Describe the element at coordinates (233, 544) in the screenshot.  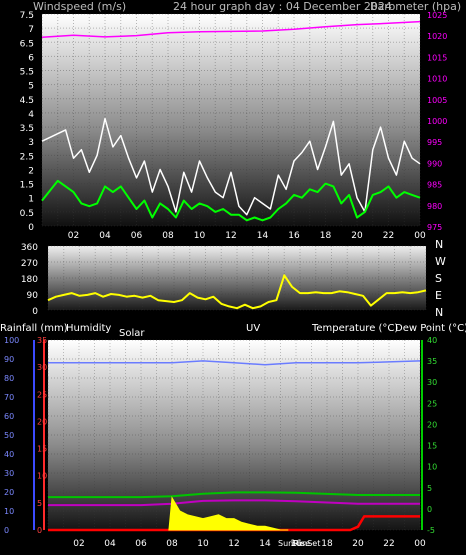
I see `climate-x-tick: 12` at that location.